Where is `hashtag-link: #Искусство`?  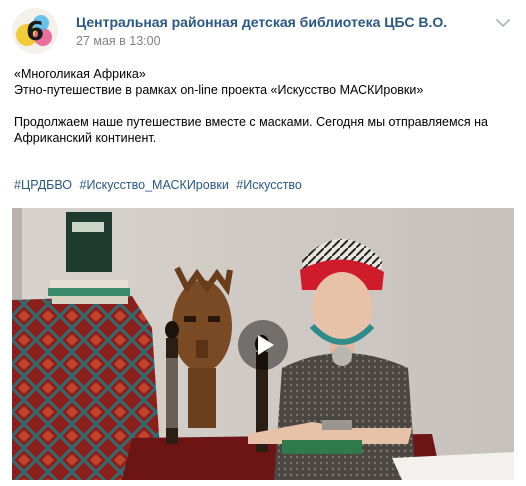 hashtag-link: #Искусство is located at coordinates (269, 185).